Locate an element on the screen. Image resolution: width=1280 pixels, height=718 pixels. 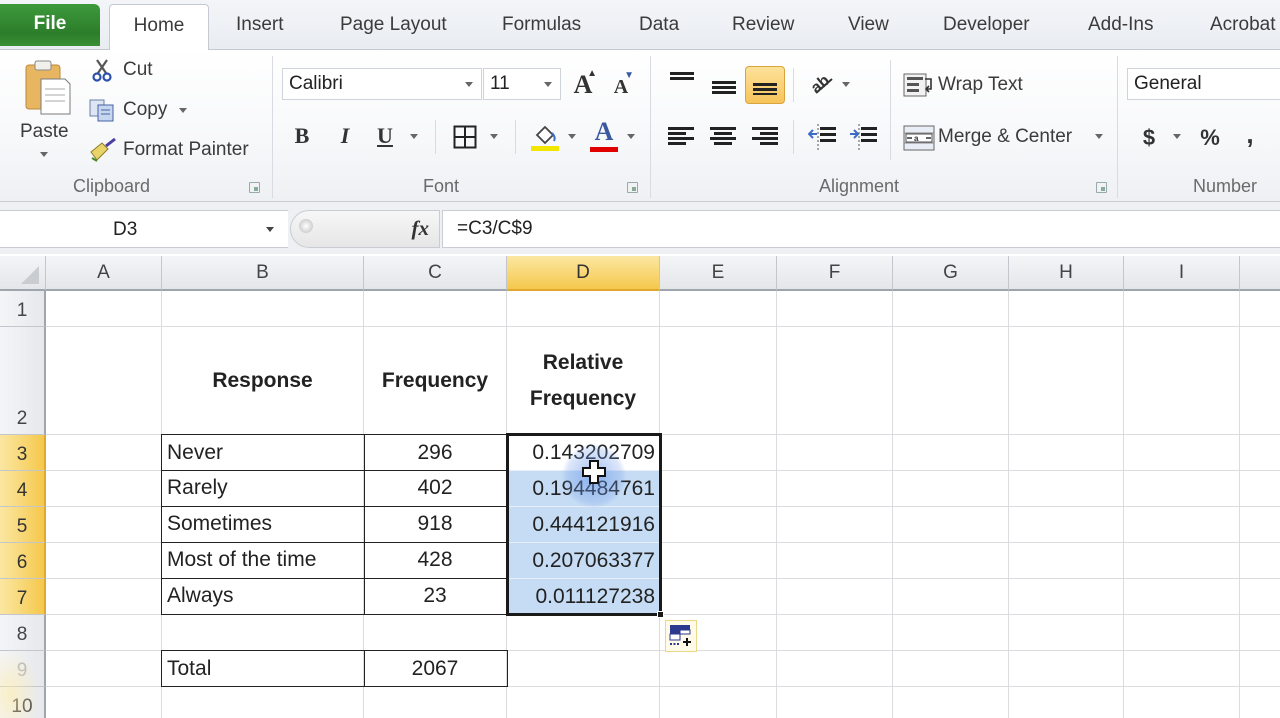
alignment-dialog-launcher-icon is located at coordinates (1101, 187).